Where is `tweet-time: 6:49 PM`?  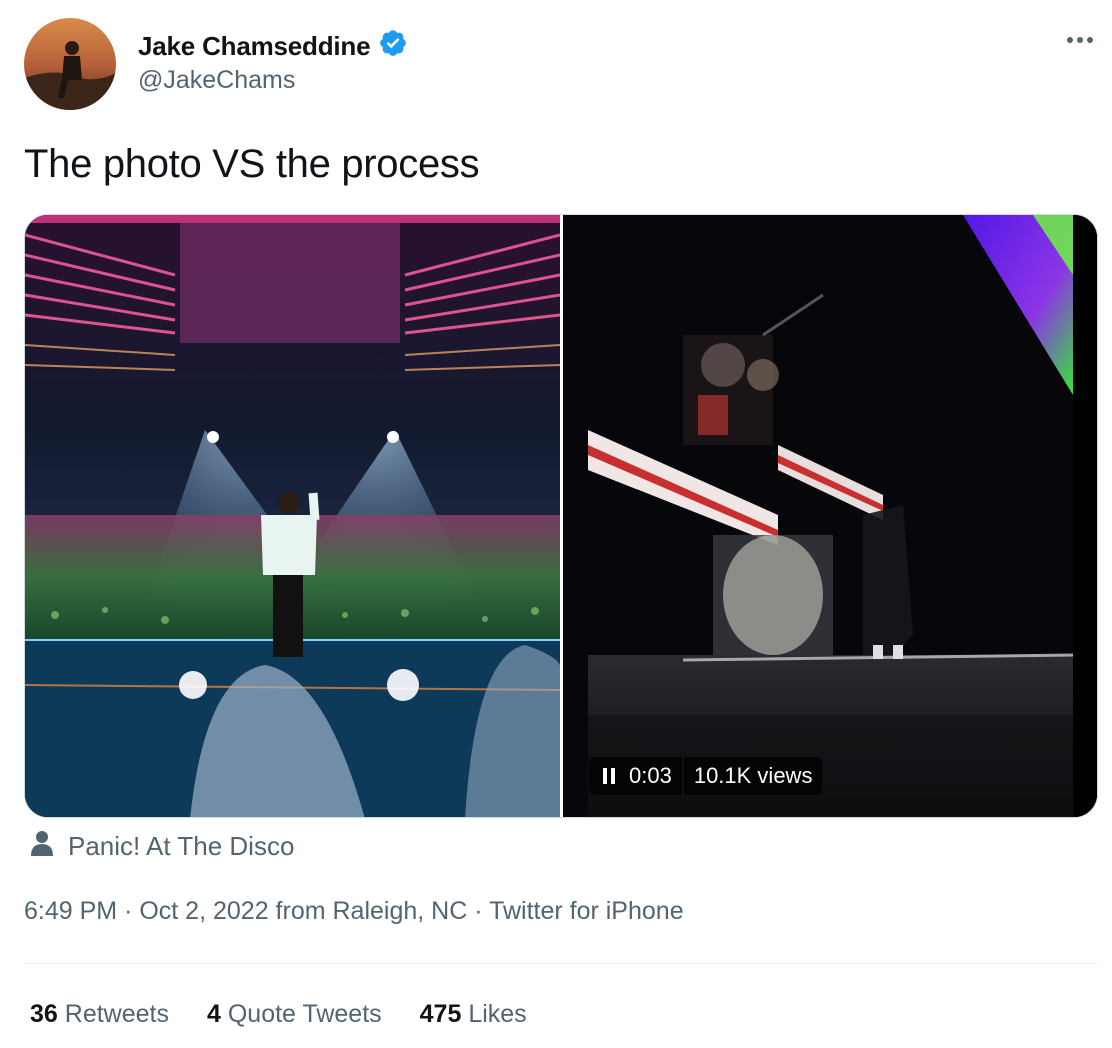 tweet-time: 6:49 PM is located at coordinates (70, 911).